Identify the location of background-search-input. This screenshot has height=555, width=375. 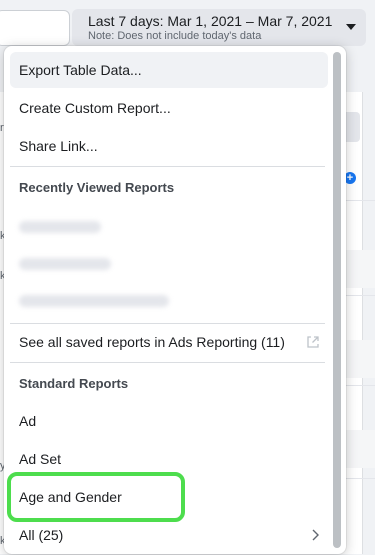
(35, 28).